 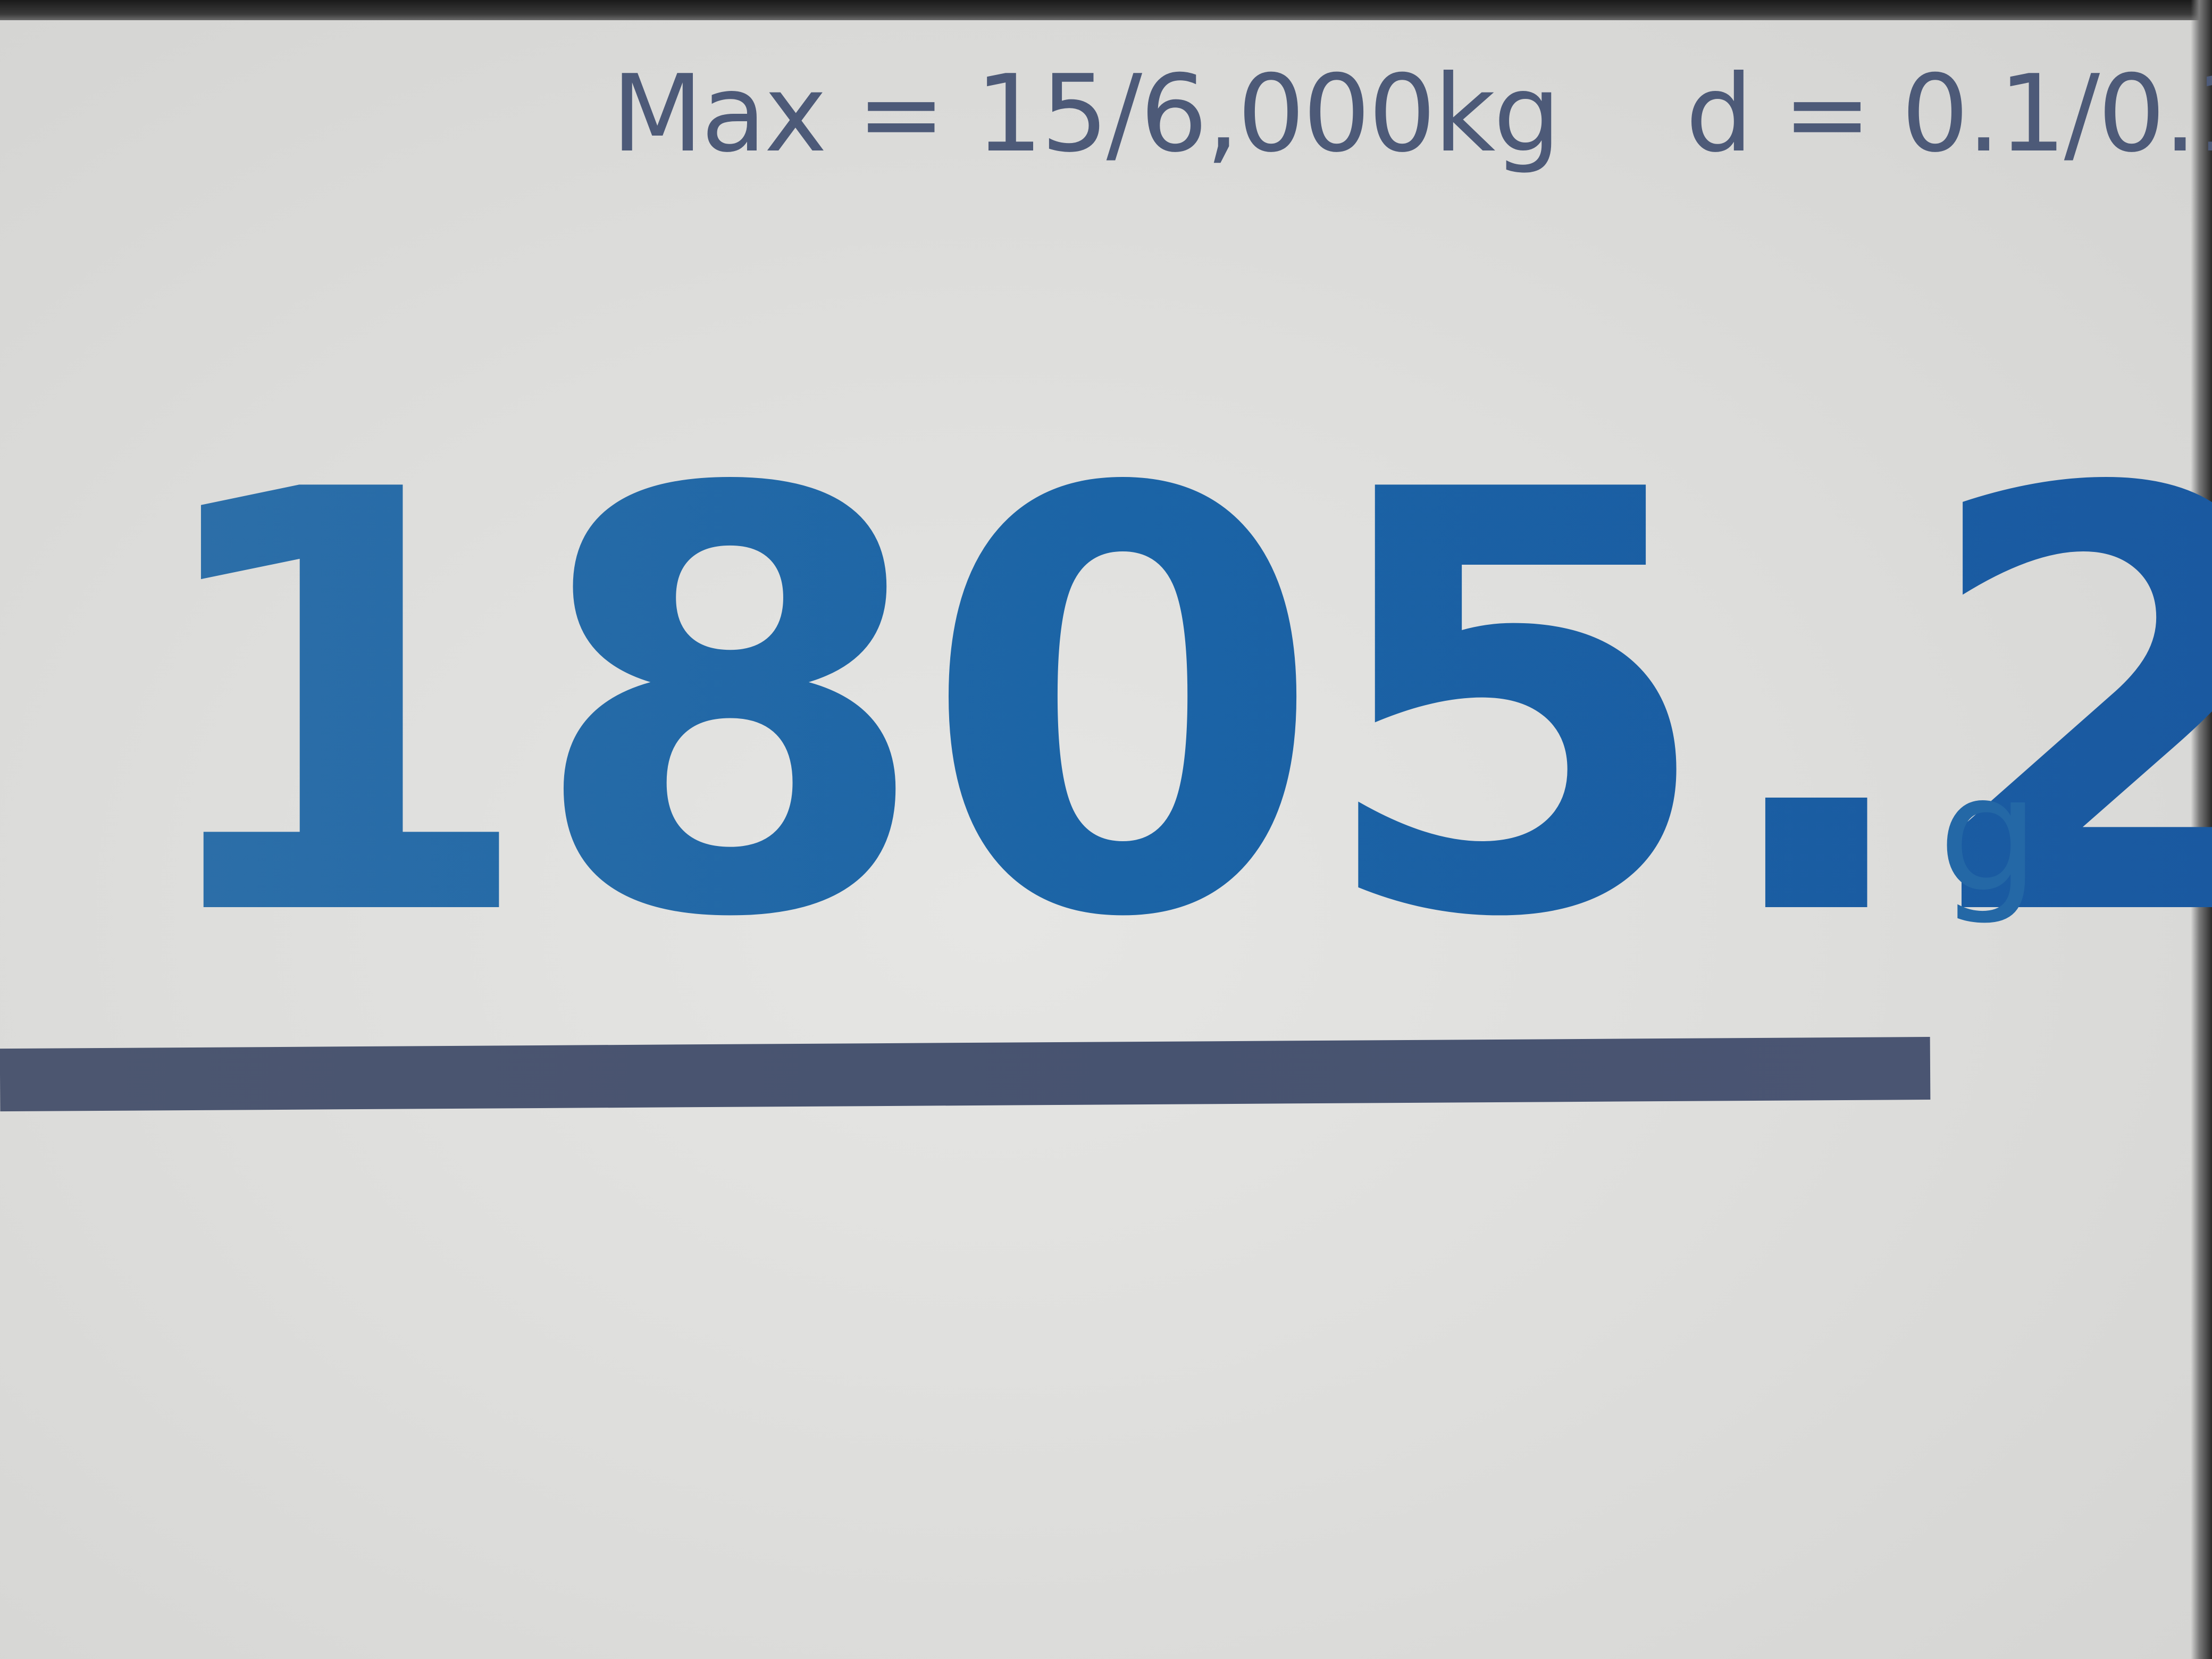 What do you see at coordinates (1106, 10) in the screenshot?
I see `display-bezel-top` at bounding box center [1106, 10].